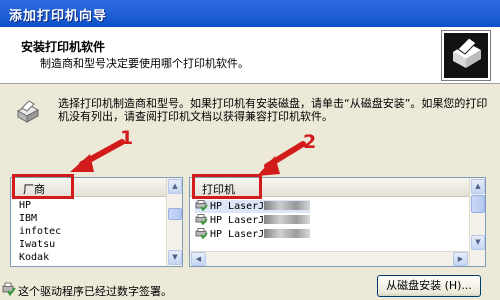 Image resolution: width=500 pixels, height=300 pixels. I want to click on list-item: Iwatsu, so click(37, 244).